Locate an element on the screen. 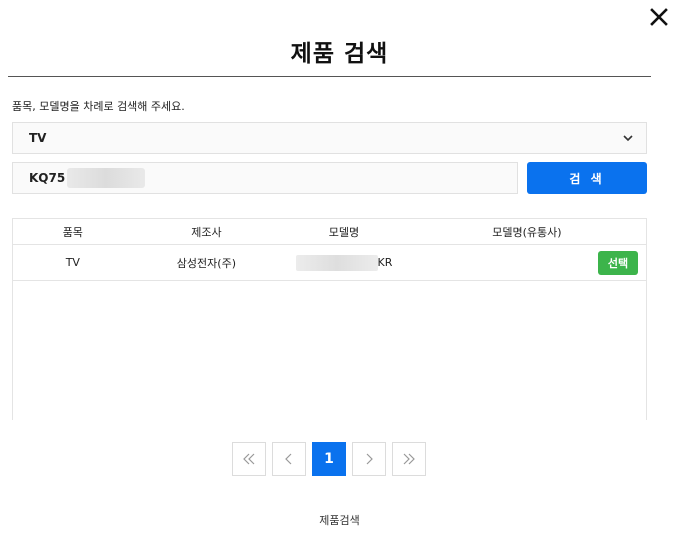 The height and width of the screenshot is (551, 679). close-icon is located at coordinates (659, 17).